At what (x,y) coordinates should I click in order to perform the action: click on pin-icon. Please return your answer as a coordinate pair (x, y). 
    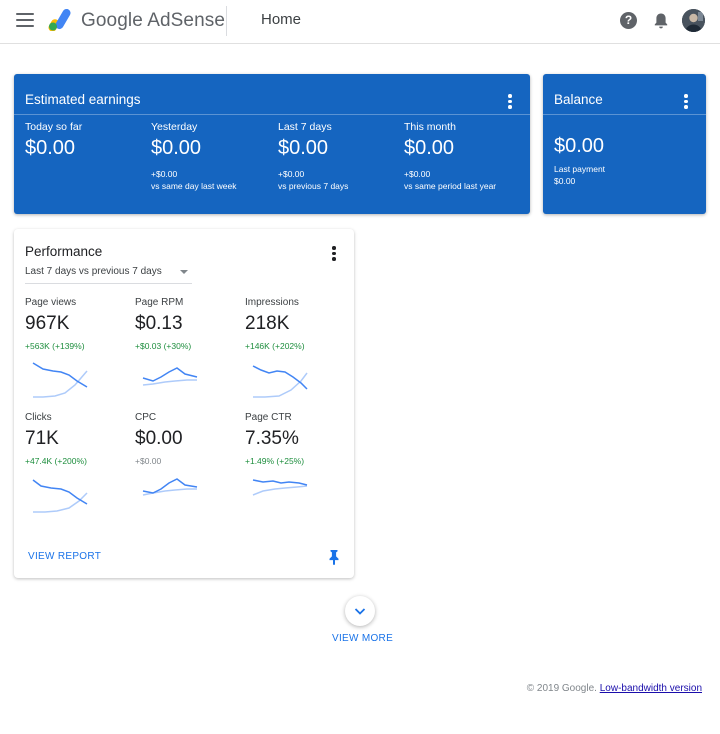
    Looking at the image, I should click on (334, 557).